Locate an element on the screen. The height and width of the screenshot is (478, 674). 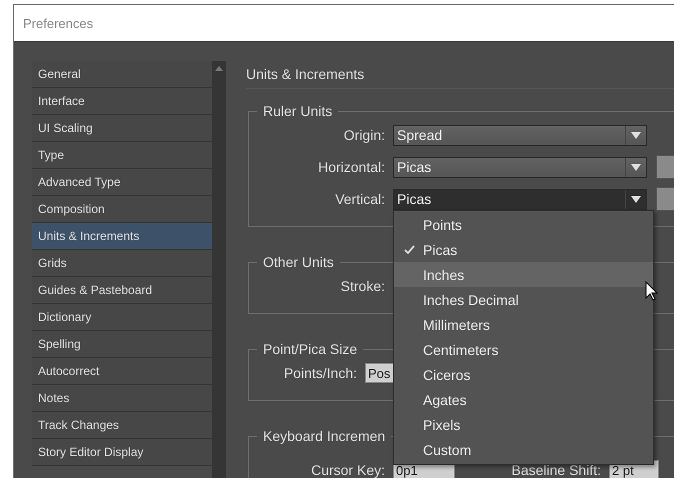
menu-item: Centimeters is located at coordinates (523, 349).